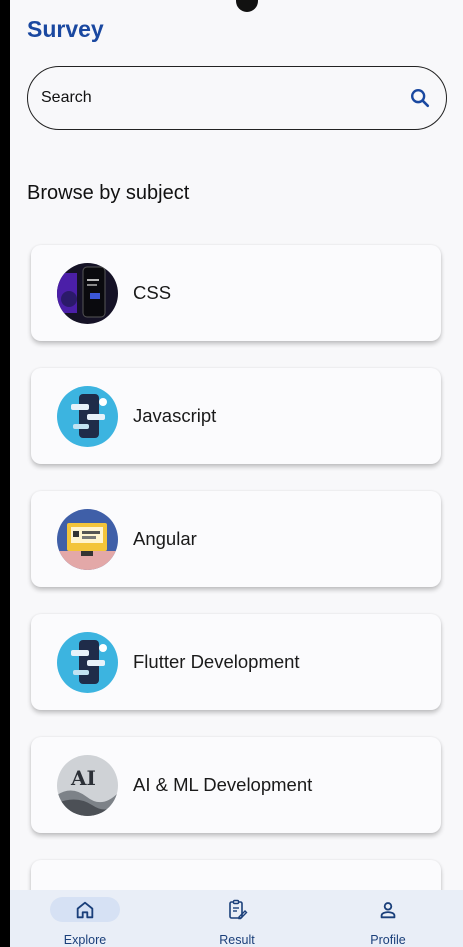 Image resolution: width=463 pixels, height=947 pixels. I want to click on nav-label-explore: Explore, so click(85, 940).